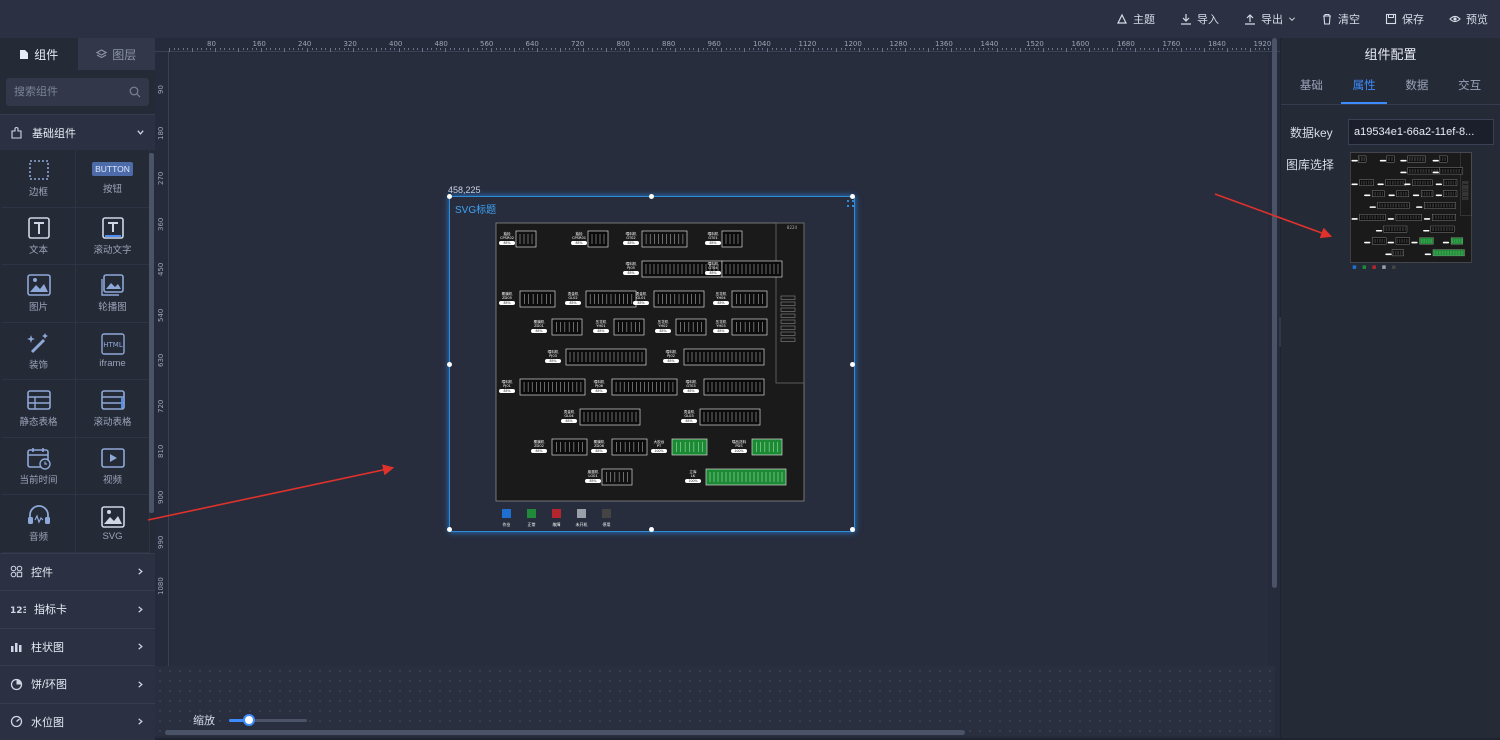 The height and width of the screenshot is (740, 1500). What do you see at coordinates (1199, 19) in the screenshot?
I see `import-button: 导入` at bounding box center [1199, 19].